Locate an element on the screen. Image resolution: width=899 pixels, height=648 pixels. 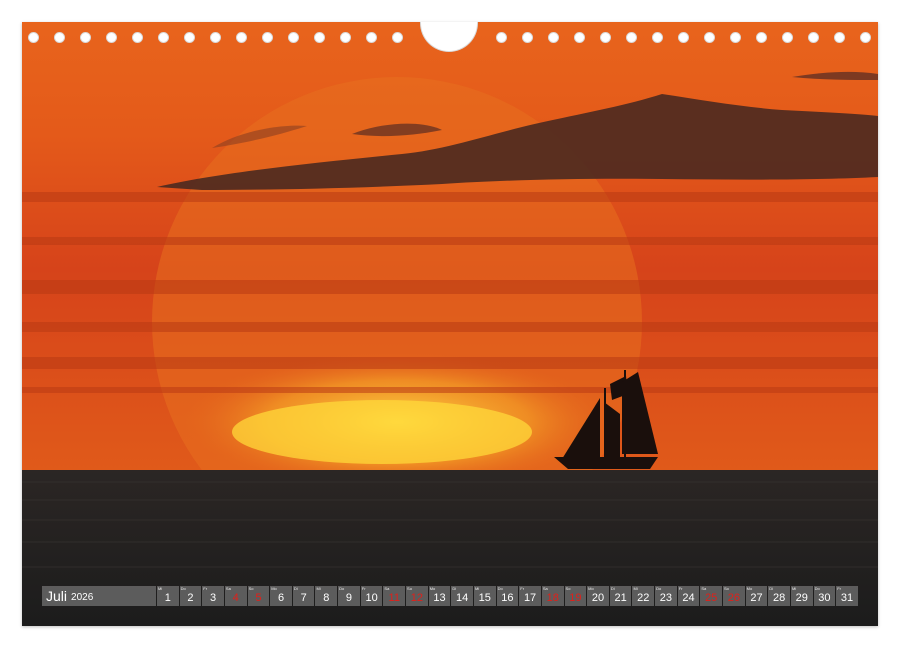
day-cell: Sa 18 is located at coordinates (552, 596).